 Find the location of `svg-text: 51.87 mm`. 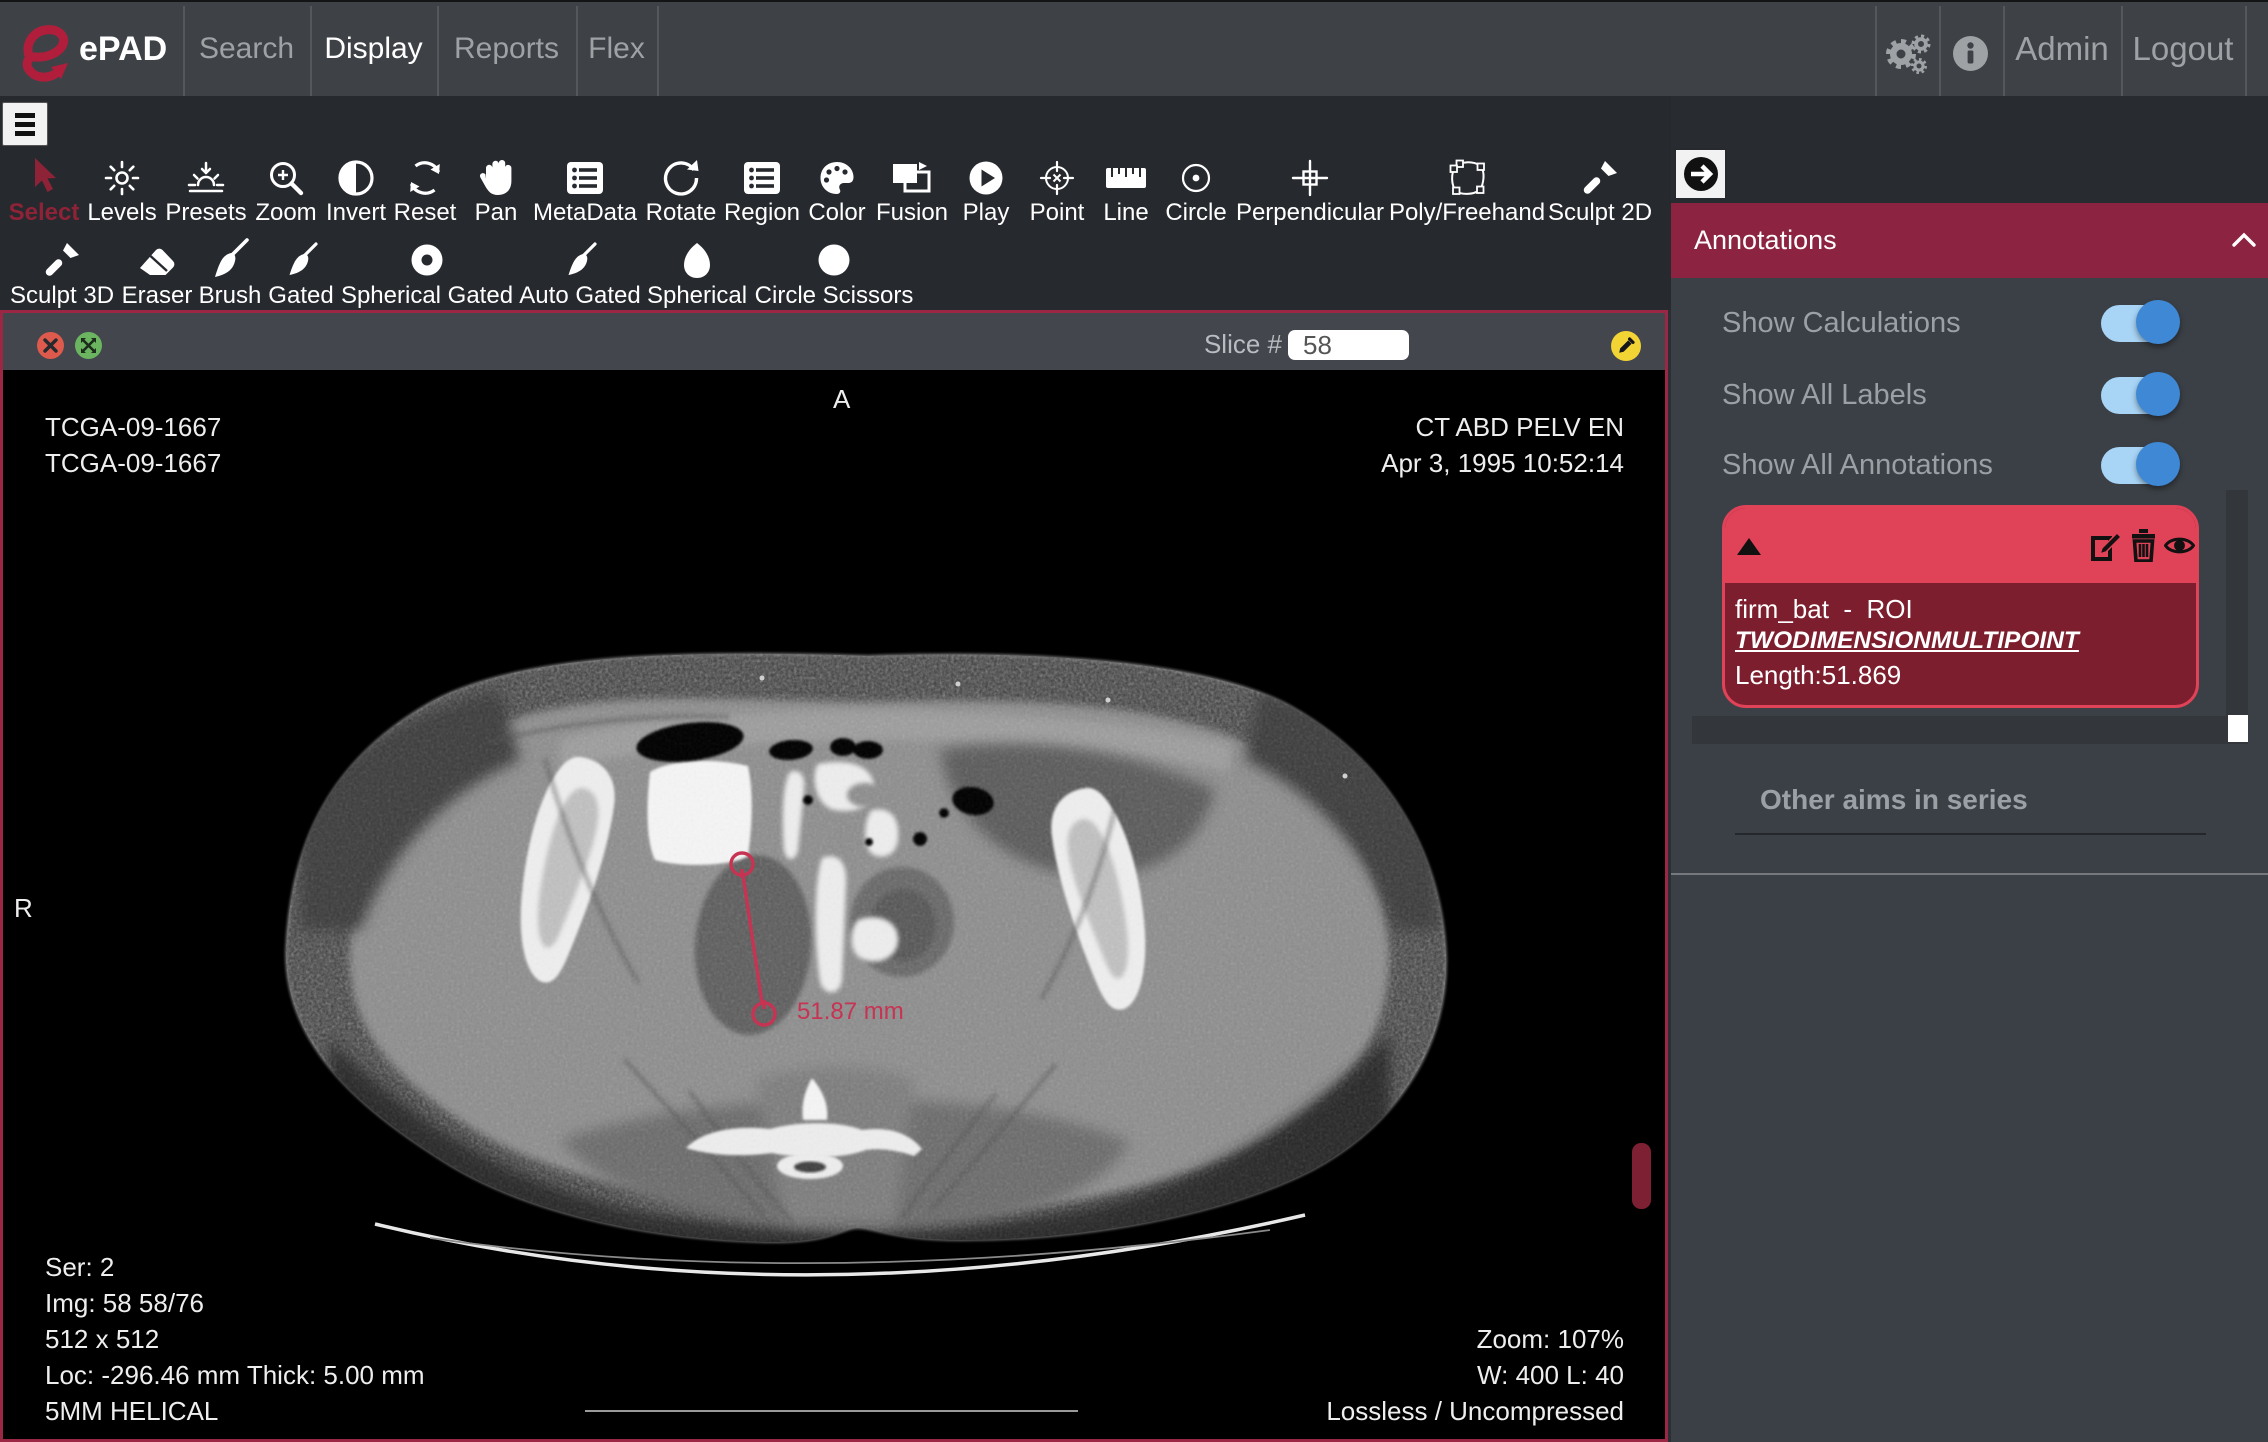

svg-text: 51.87 mm is located at coordinates (850, 1011).